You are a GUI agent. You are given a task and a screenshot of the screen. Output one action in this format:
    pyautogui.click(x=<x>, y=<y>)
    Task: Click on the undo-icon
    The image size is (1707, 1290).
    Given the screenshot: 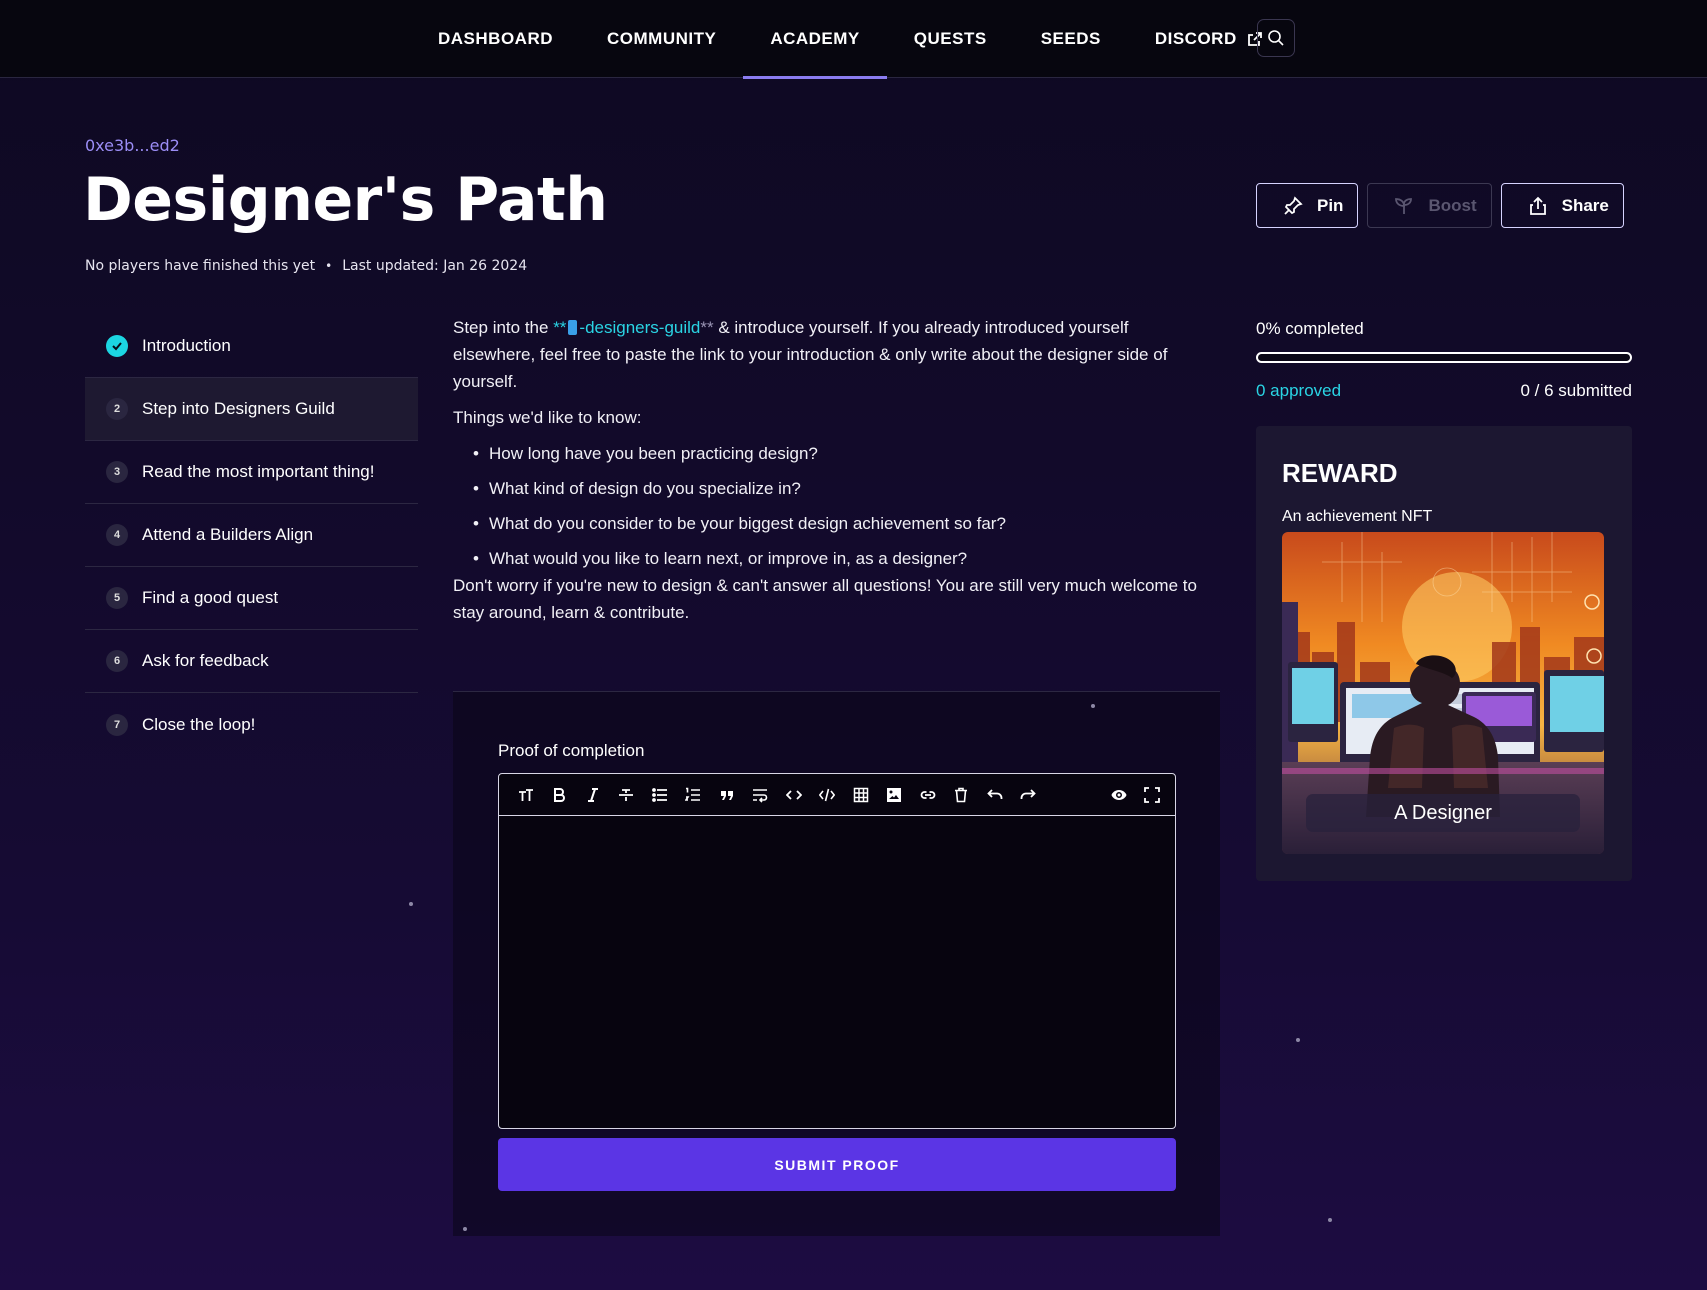 What is the action you would take?
    pyautogui.click(x=994, y=793)
    